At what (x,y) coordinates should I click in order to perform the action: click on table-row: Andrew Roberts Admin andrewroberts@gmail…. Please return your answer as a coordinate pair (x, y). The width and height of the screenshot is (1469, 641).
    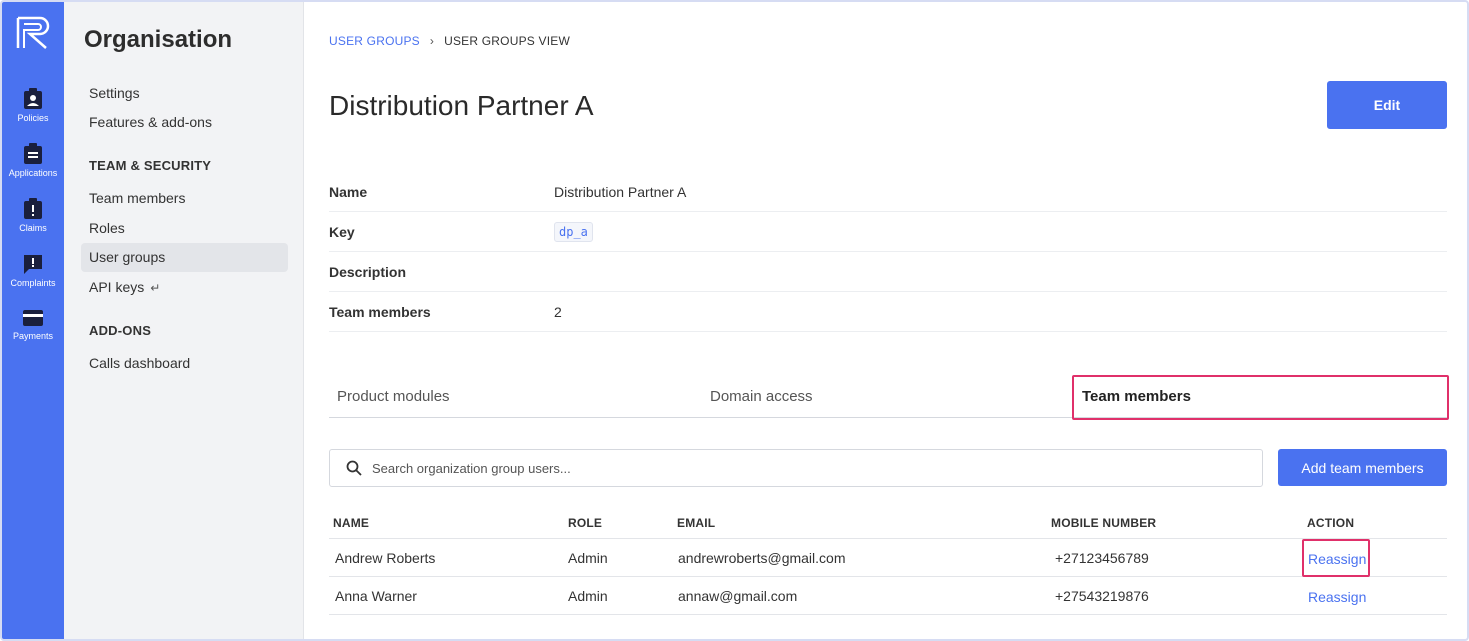
    Looking at the image, I should click on (888, 558).